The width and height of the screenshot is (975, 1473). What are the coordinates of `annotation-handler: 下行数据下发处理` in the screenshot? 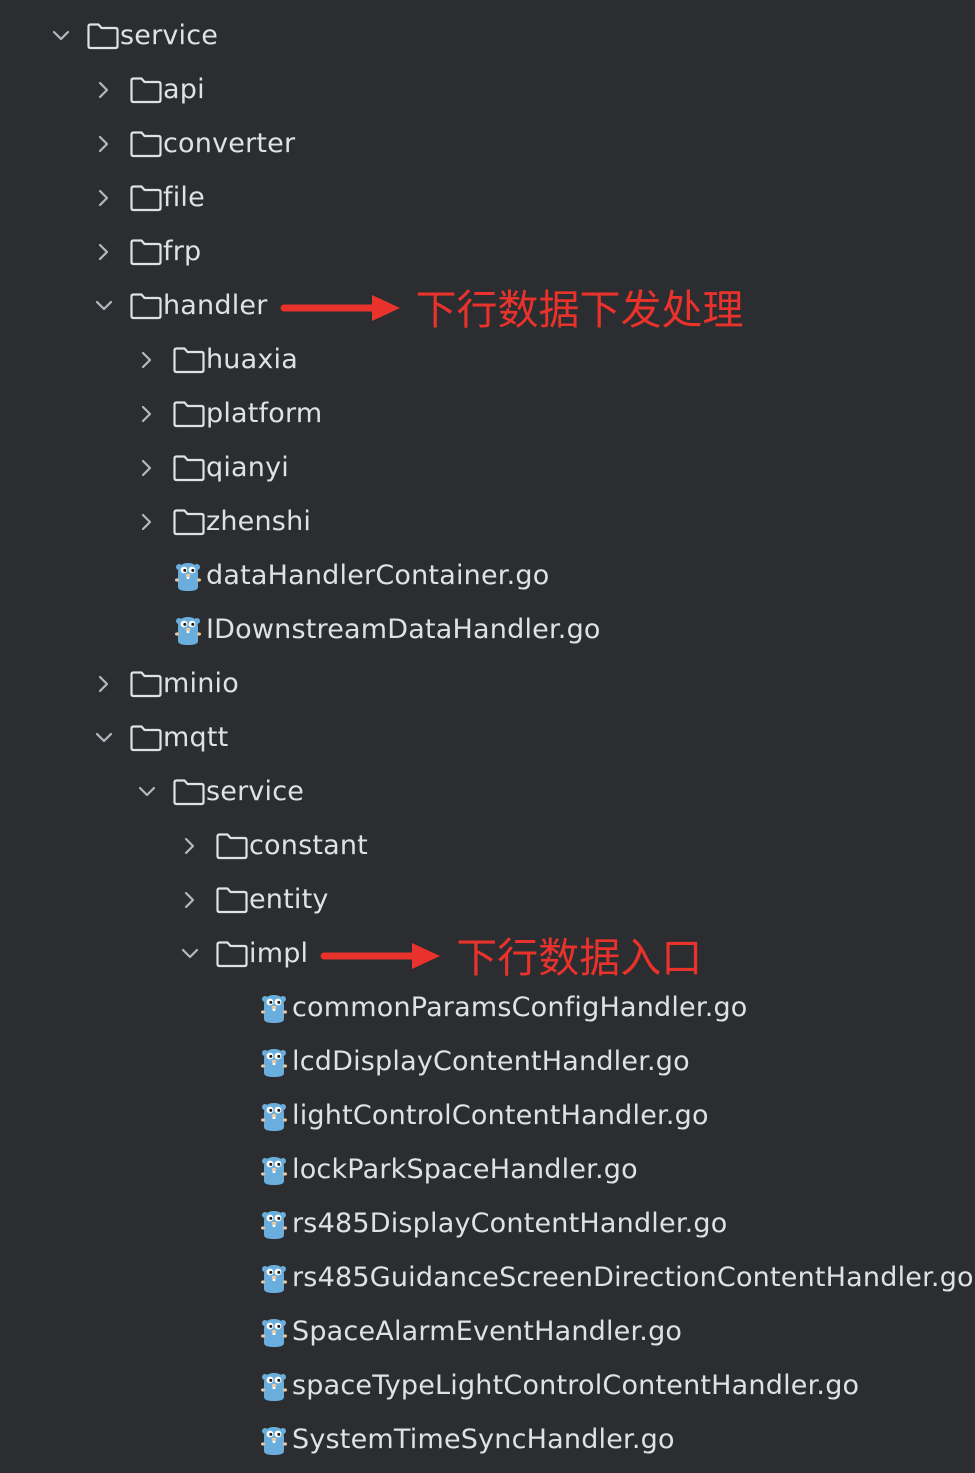 It's located at (512, 310).